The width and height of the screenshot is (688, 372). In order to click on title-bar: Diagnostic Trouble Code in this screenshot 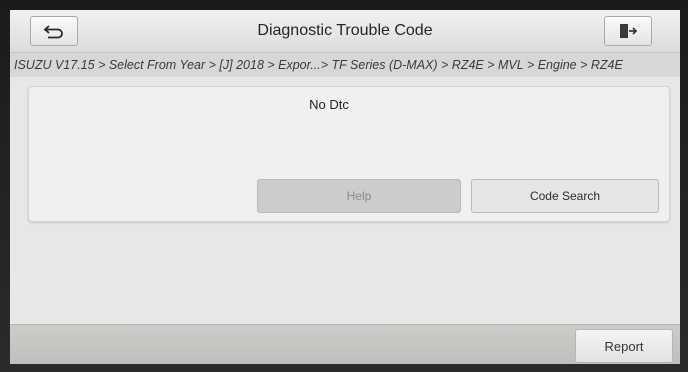, I will do `click(345, 31)`.